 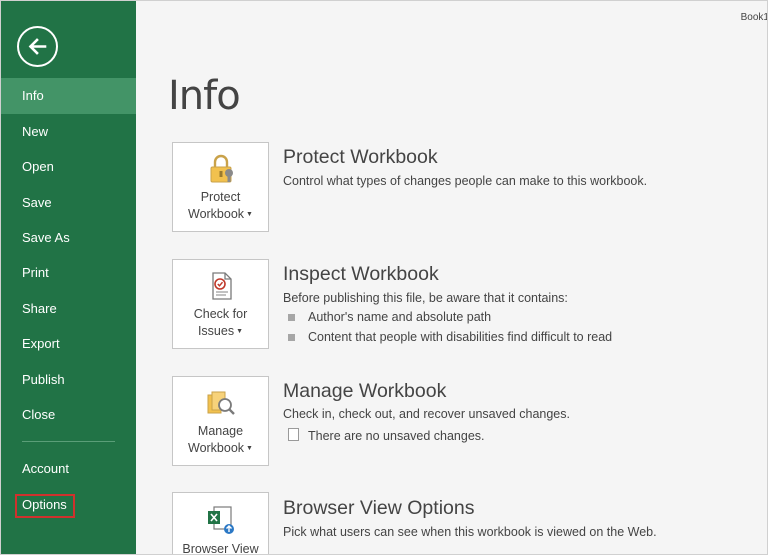 I want to click on back-arrow-icon, so click(x=37, y=46).